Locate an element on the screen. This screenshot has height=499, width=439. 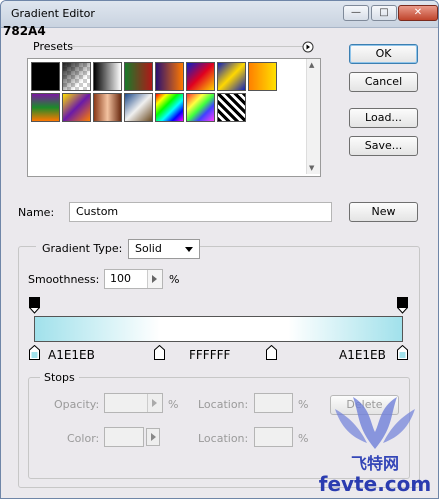
location-label: Location: is located at coordinates (223, 404).